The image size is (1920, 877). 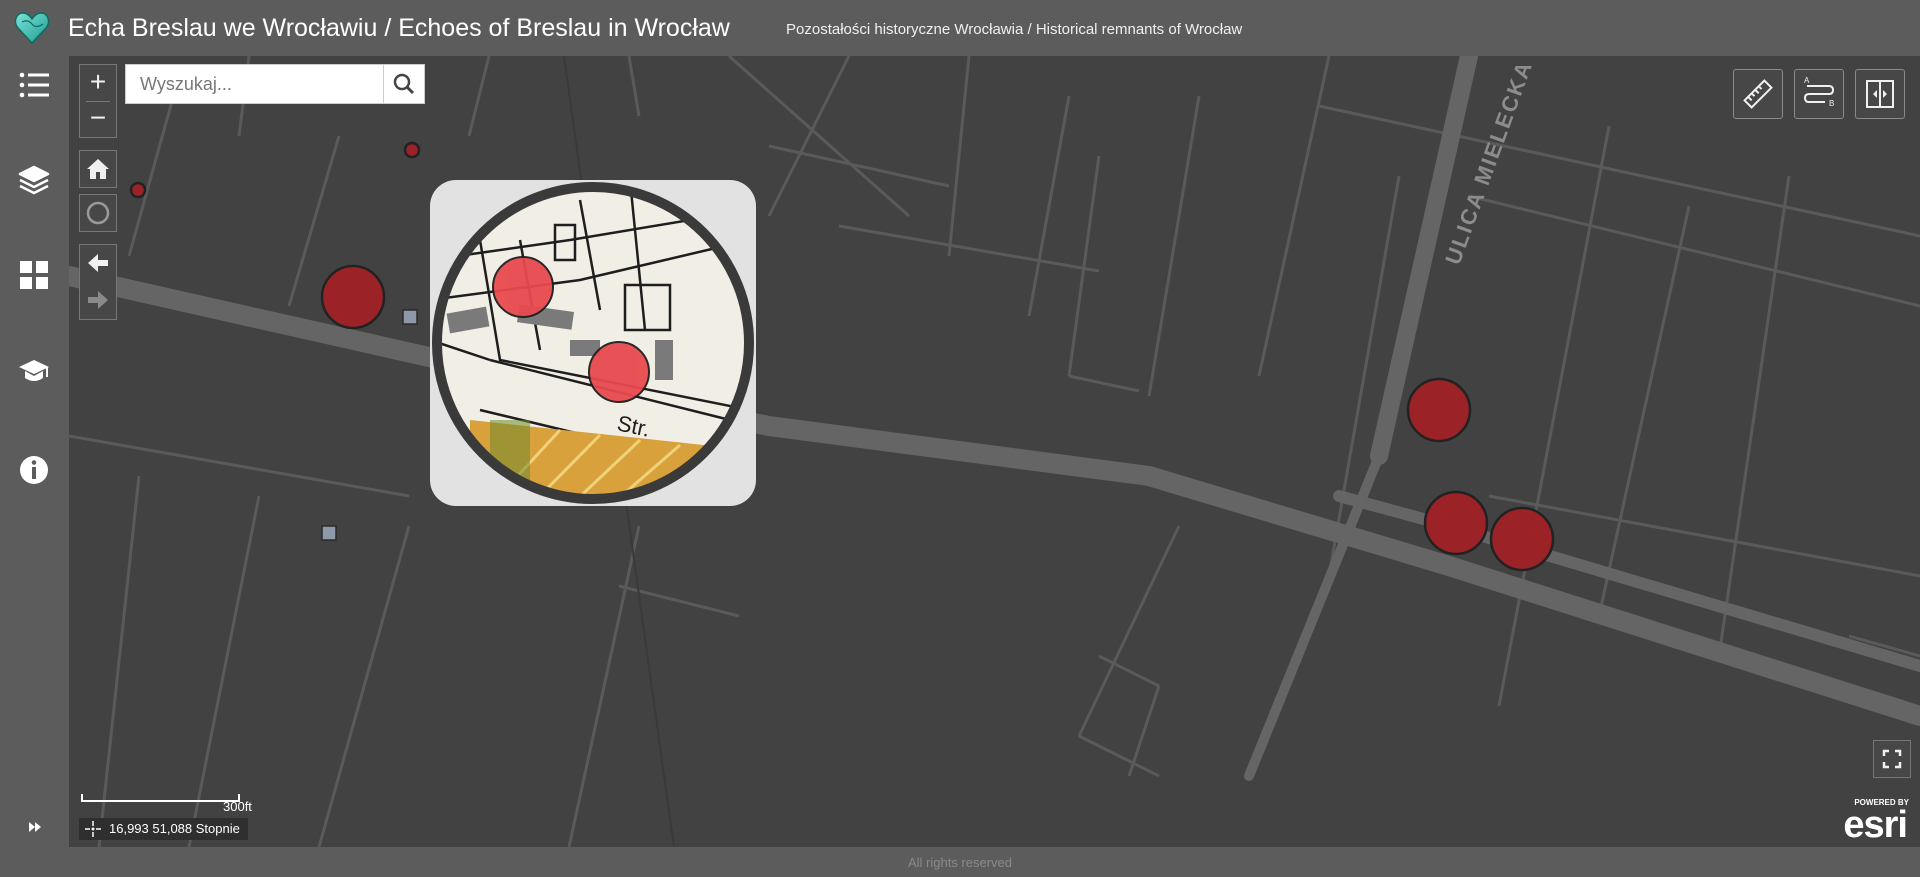 What do you see at coordinates (32, 28) in the screenshot?
I see `heart-globe-icon` at bounding box center [32, 28].